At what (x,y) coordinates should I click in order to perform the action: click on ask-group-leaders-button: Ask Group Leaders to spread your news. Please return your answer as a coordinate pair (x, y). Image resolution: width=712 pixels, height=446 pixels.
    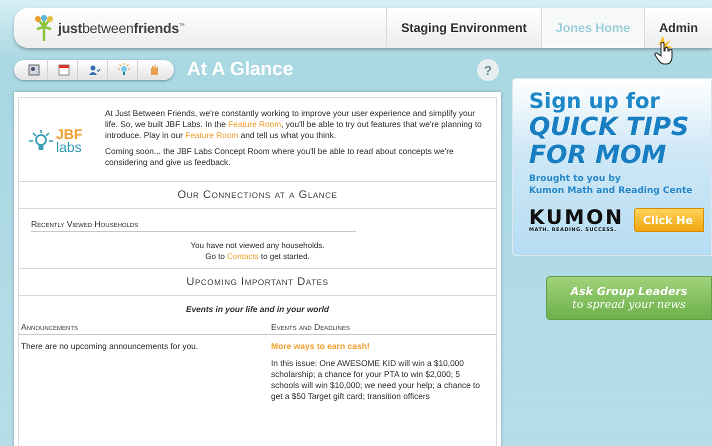
    Looking at the image, I should click on (629, 298).